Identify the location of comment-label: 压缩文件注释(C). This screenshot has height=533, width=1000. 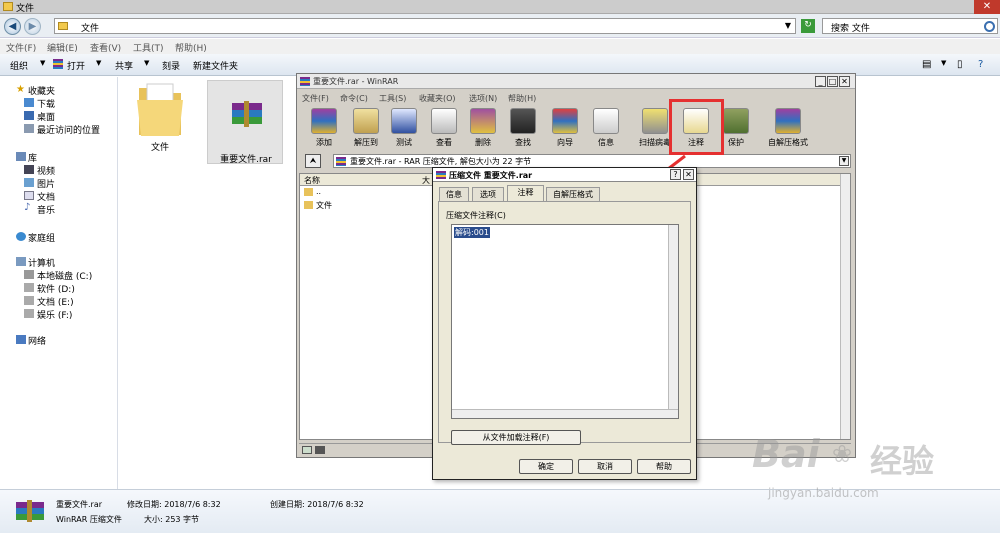
(476, 215).